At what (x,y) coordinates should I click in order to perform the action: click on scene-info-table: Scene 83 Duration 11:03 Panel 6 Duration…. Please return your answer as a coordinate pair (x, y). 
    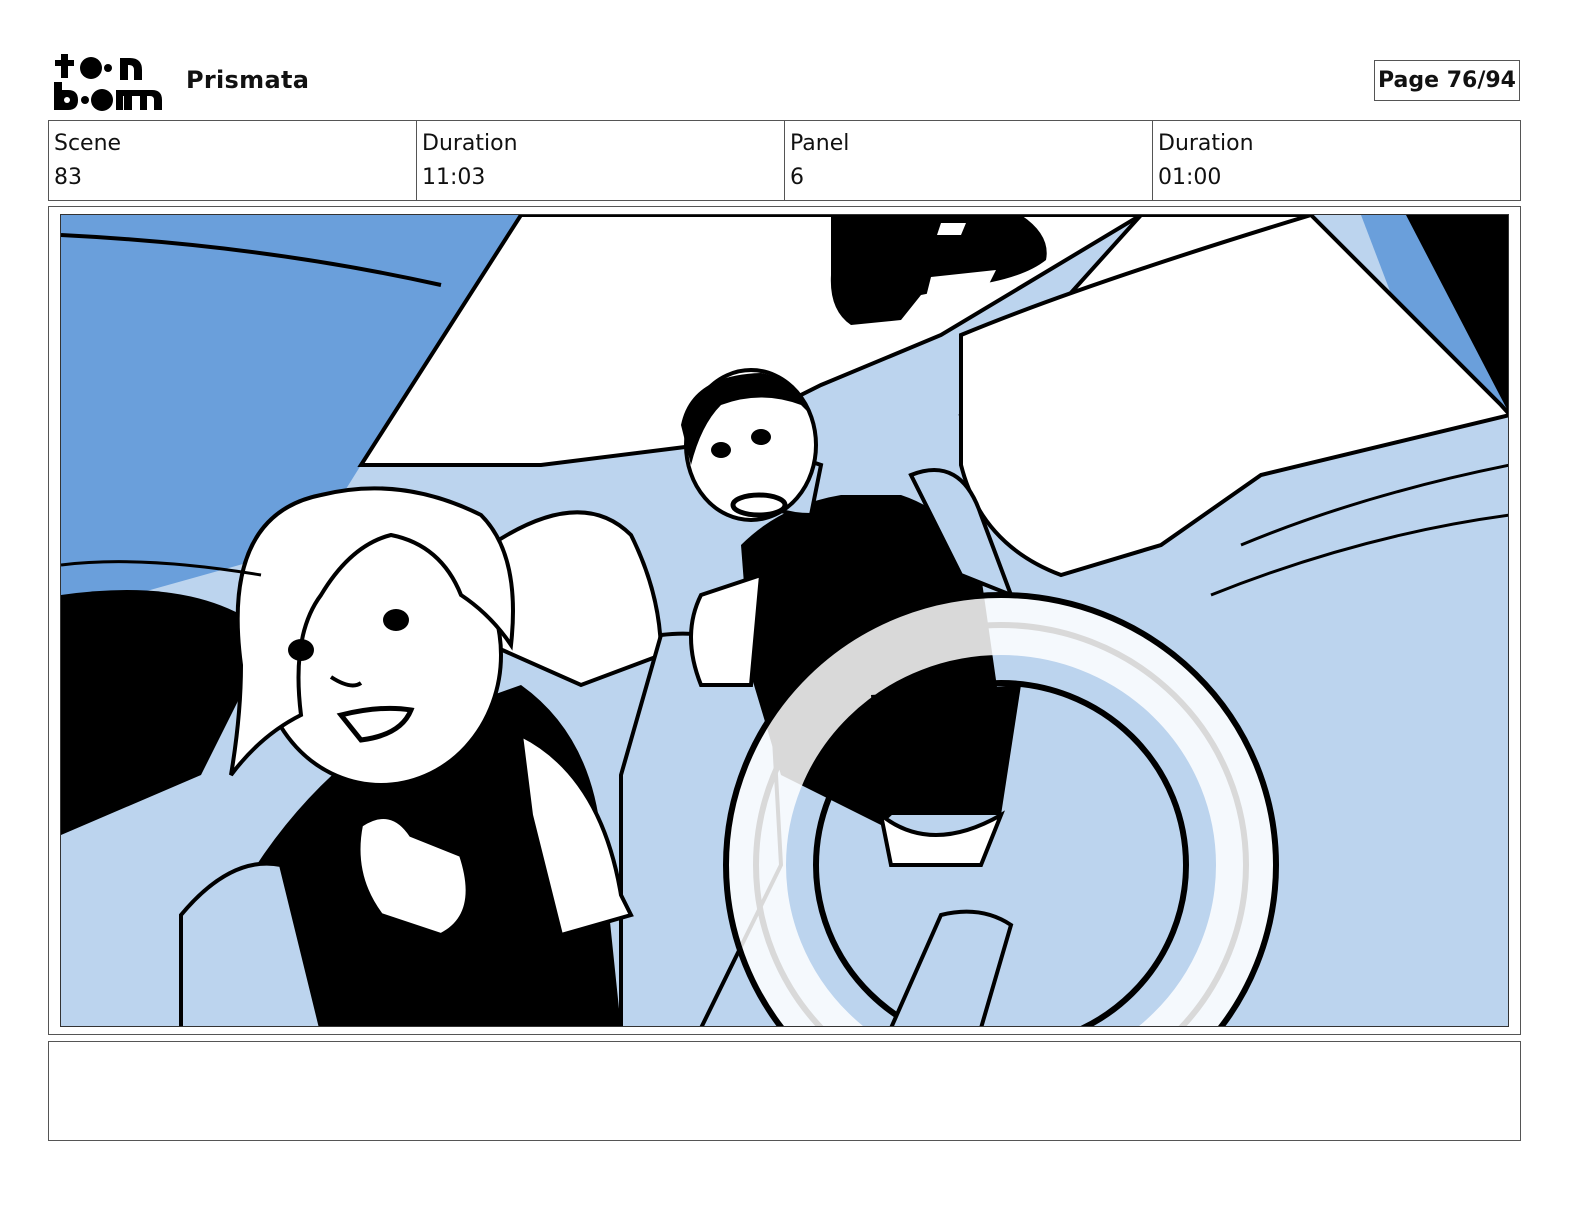
    Looking at the image, I should click on (784, 160).